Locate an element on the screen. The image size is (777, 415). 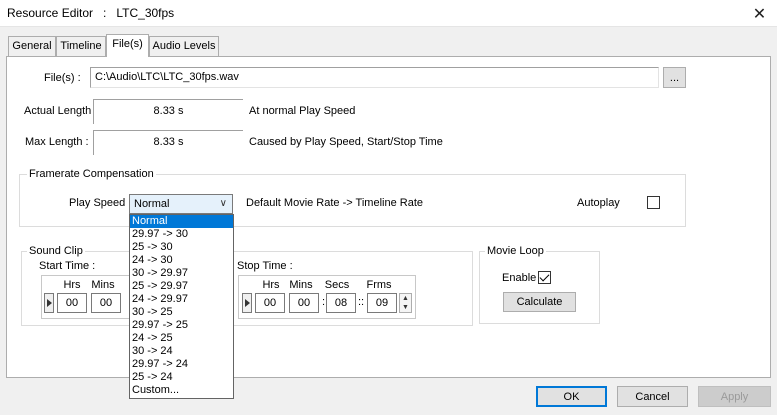
cancel-button: Cancel is located at coordinates (652, 396).